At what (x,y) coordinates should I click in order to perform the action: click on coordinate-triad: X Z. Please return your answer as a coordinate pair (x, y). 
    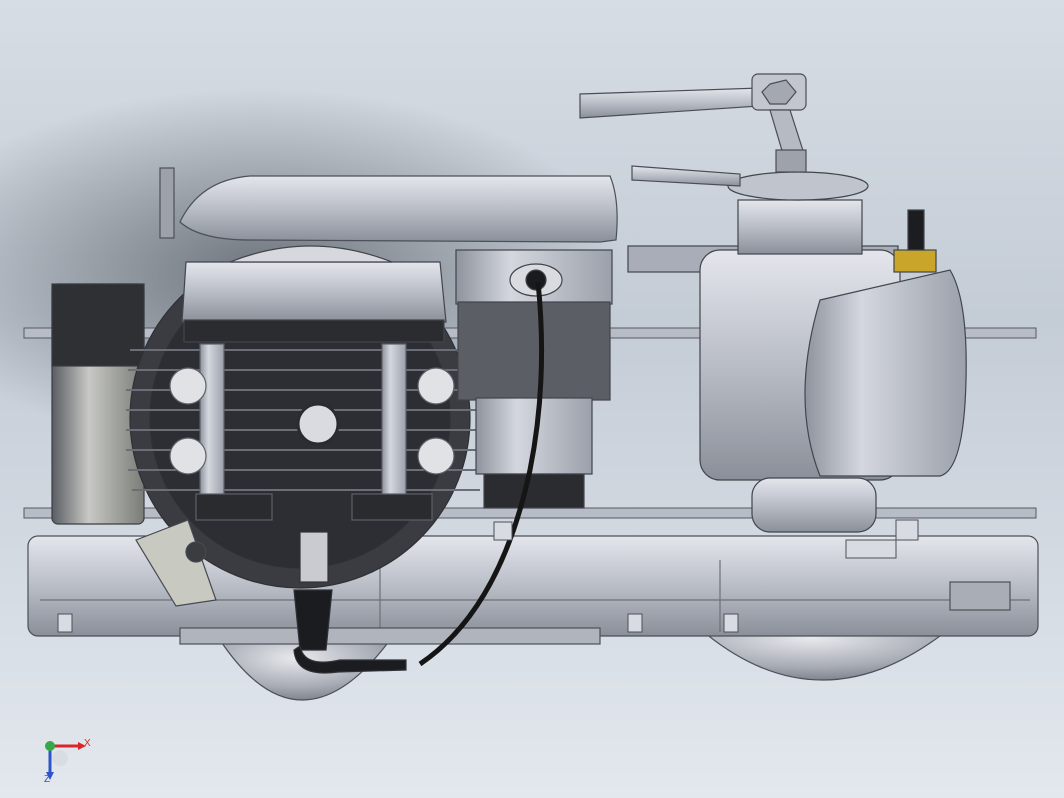
    Looking at the image, I should click on (70, 760).